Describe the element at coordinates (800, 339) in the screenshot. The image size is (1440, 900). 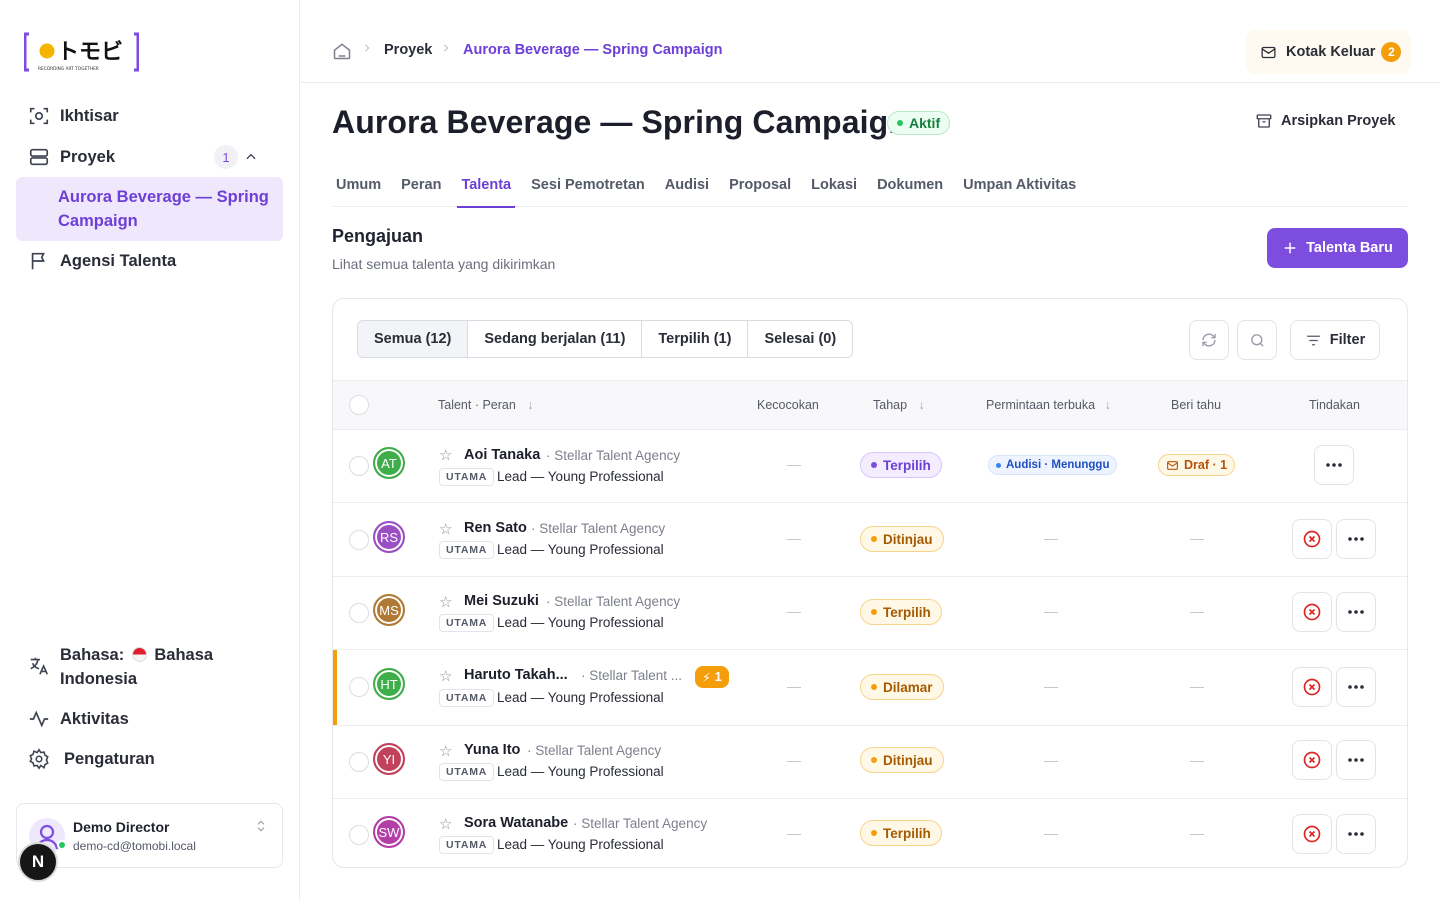
I see `filter-done: Selesai (0)` at that location.